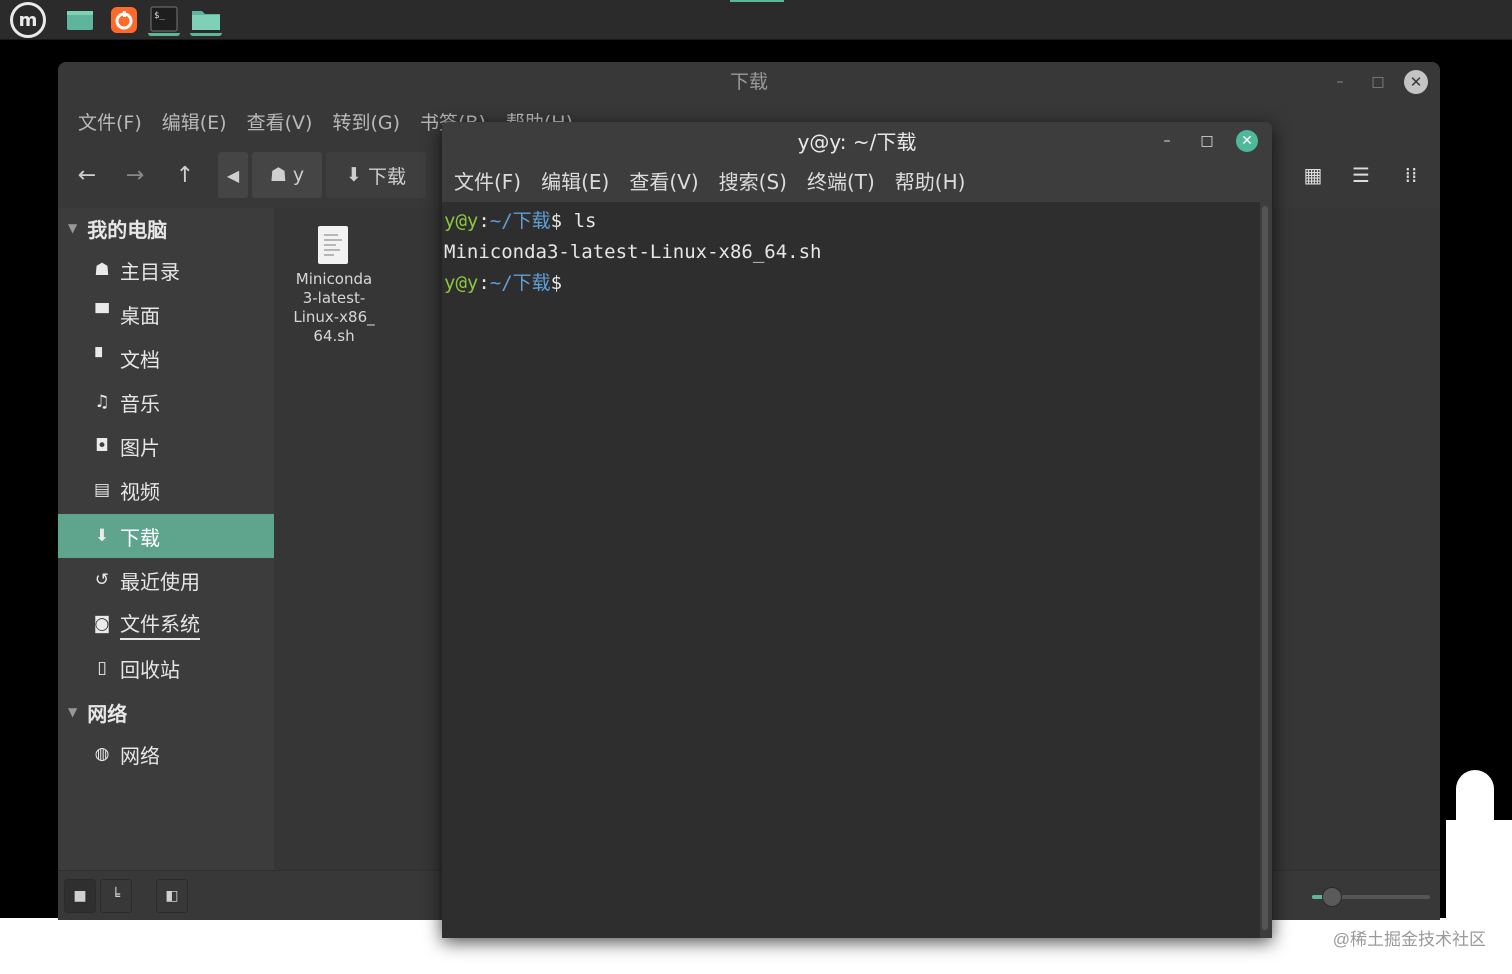  What do you see at coordinates (366, 123) in the screenshot?
I see `menu-go: 转到(G)` at bounding box center [366, 123].